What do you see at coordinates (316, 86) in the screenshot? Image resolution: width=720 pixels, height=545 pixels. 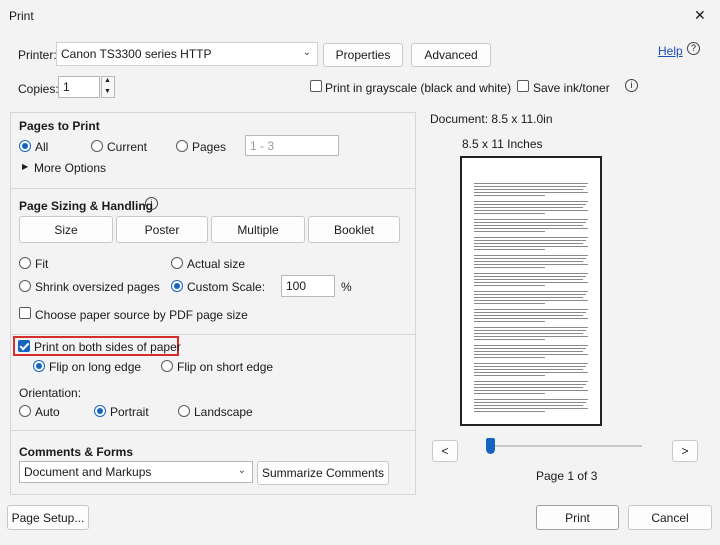 I see `grayscale-checkbox` at bounding box center [316, 86].